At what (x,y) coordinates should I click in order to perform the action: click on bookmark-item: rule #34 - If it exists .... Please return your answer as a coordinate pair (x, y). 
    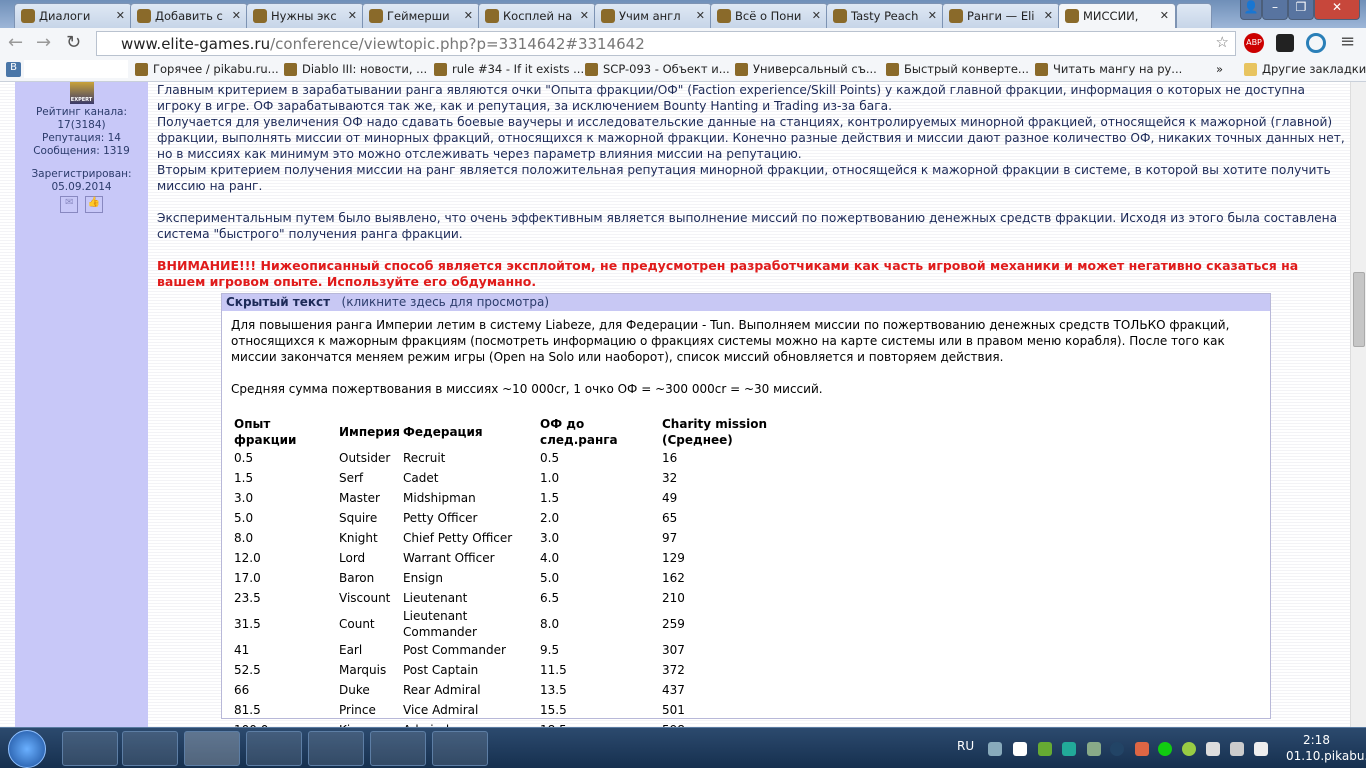
    Looking at the image, I should click on (509, 69).